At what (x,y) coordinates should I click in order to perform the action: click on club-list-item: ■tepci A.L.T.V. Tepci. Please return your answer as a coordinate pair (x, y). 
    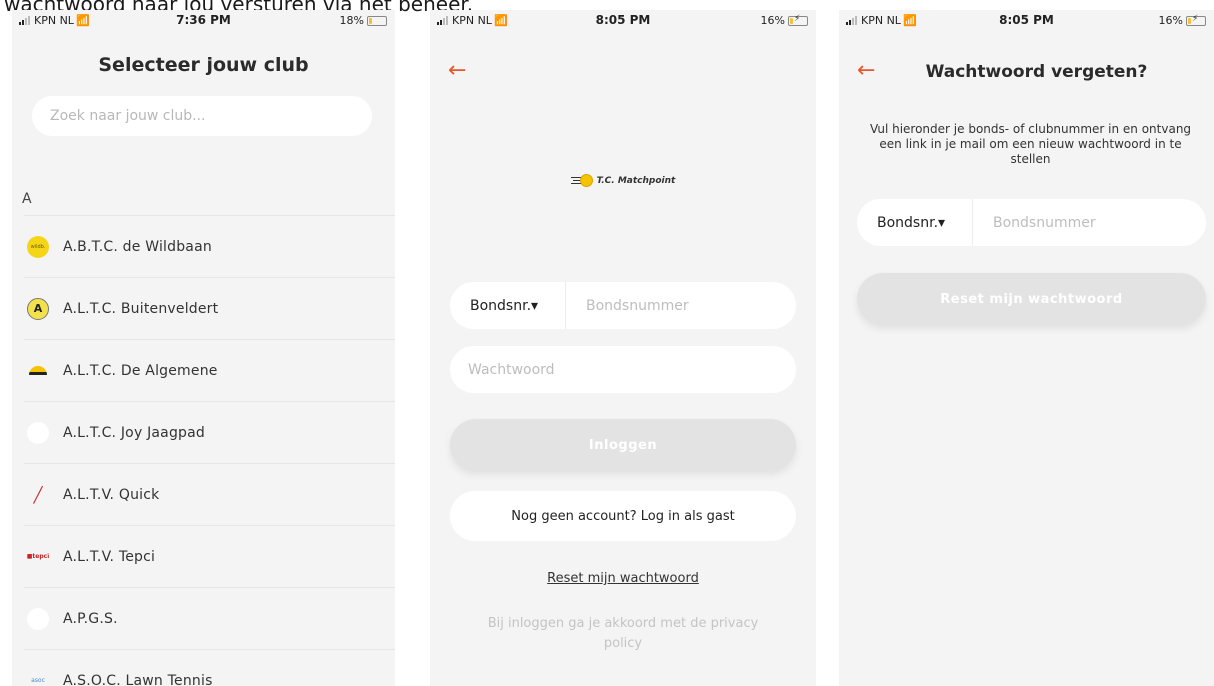
    Looking at the image, I should click on (209, 556).